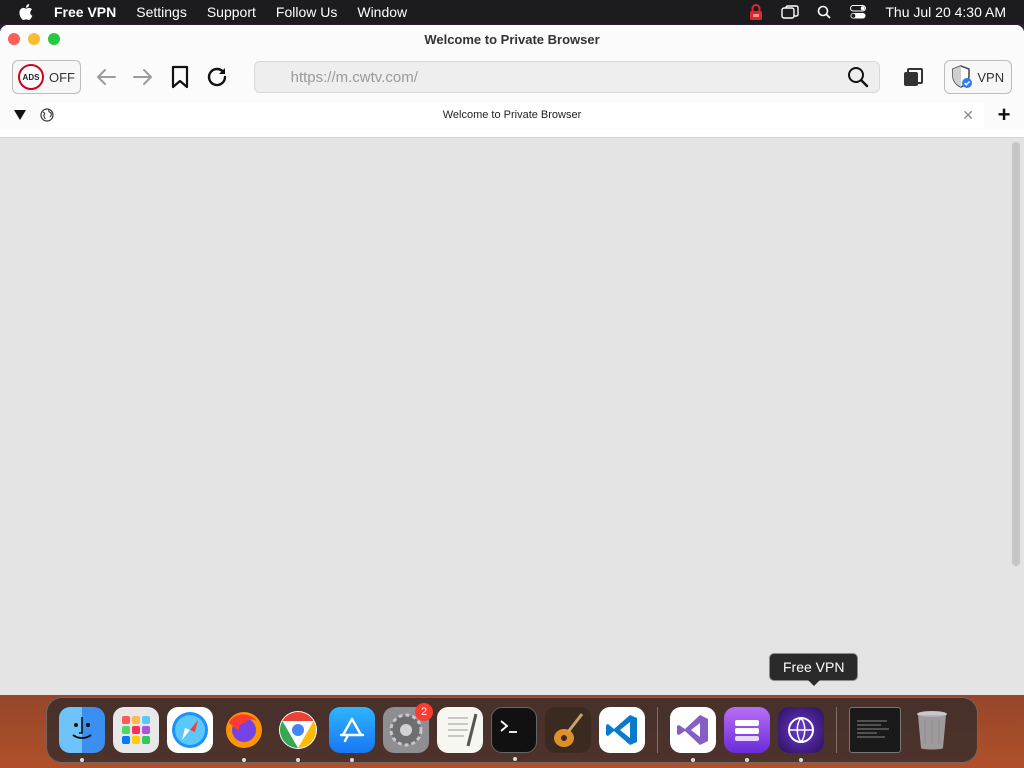  What do you see at coordinates (508, 726) in the screenshot?
I see `terminal-prompt` at bounding box center [508, 726].